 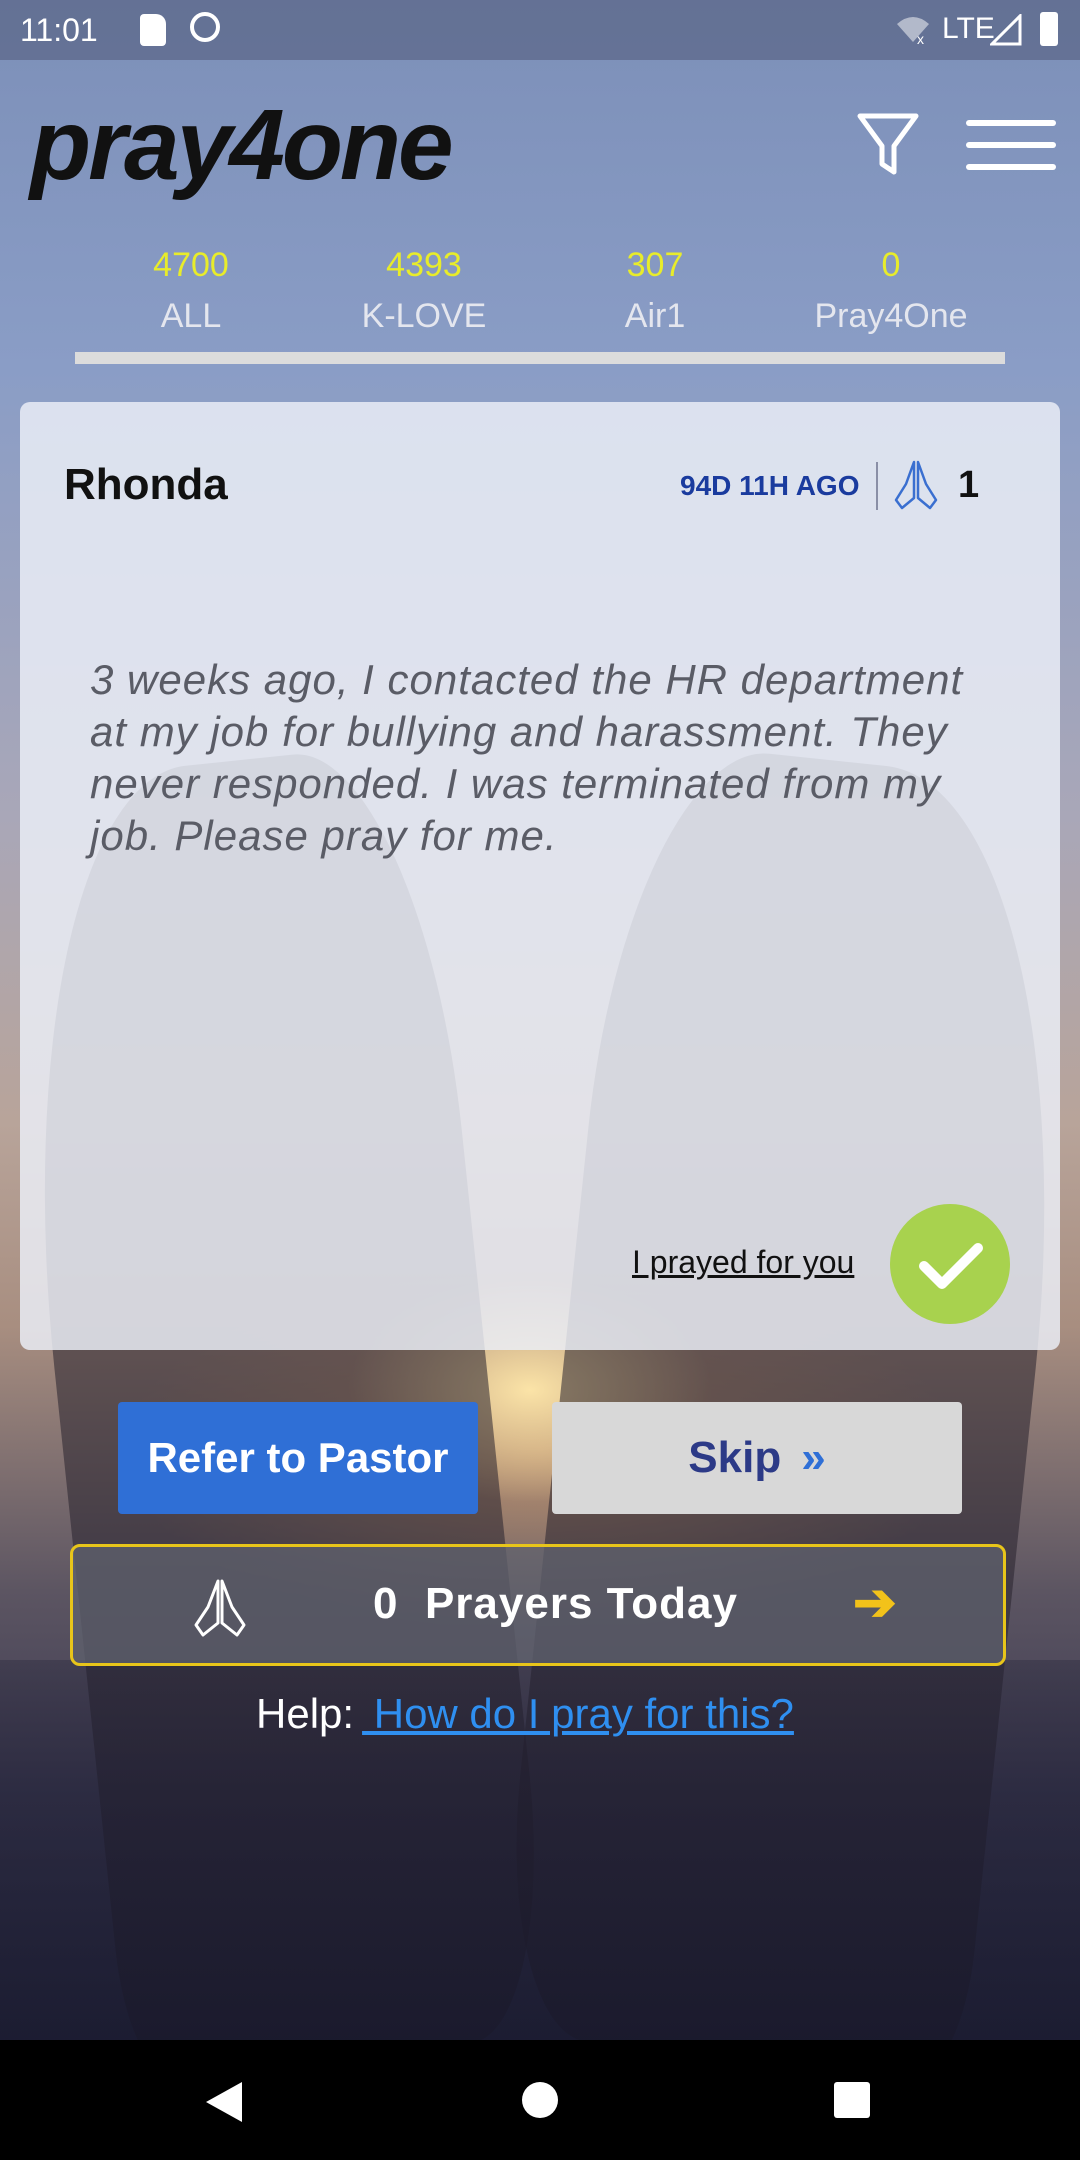 I want to click on double-chevron-right-icon: », so click(x=813, y=1457).